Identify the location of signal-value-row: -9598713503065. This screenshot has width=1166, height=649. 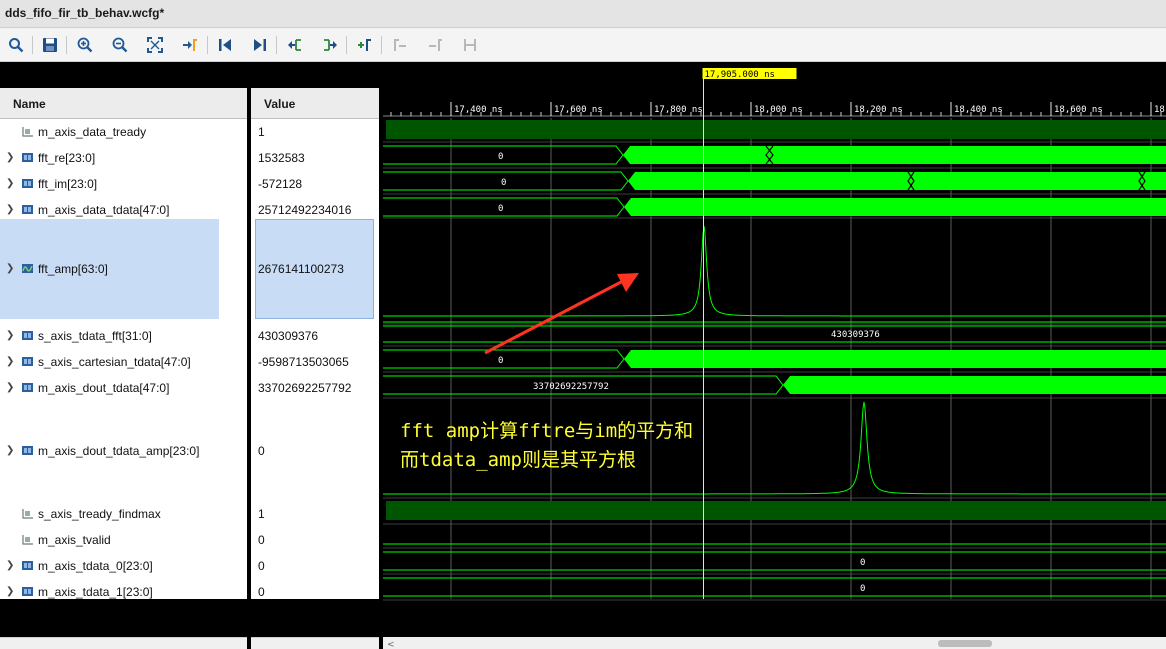
(315, 362).